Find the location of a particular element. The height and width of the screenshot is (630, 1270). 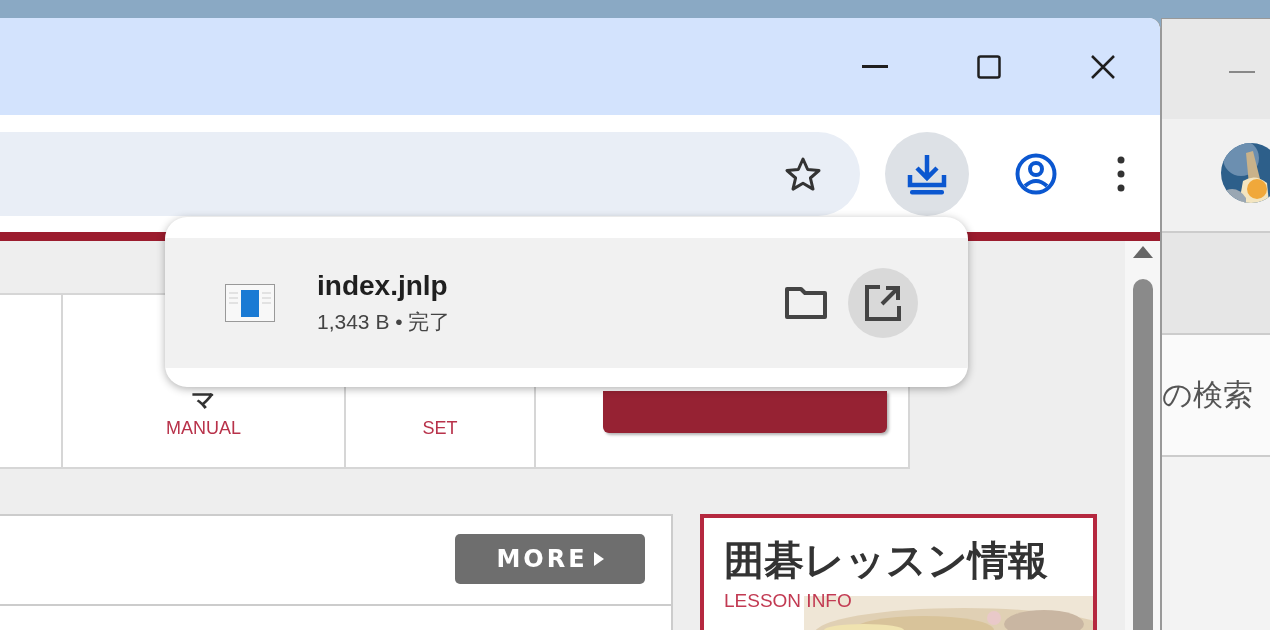

maximize-icon is located at coordinates (989, 66).